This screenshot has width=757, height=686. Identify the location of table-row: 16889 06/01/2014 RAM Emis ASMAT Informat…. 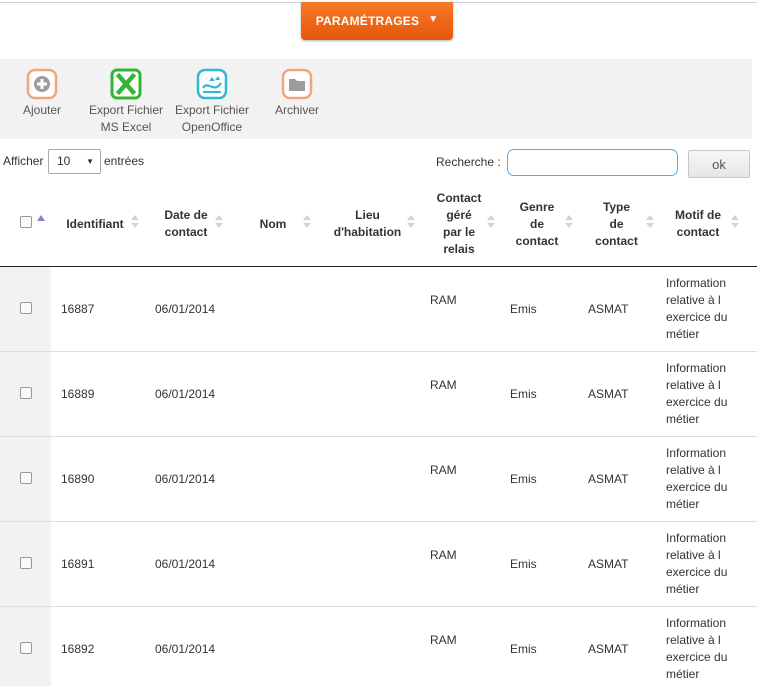
(378, 394).